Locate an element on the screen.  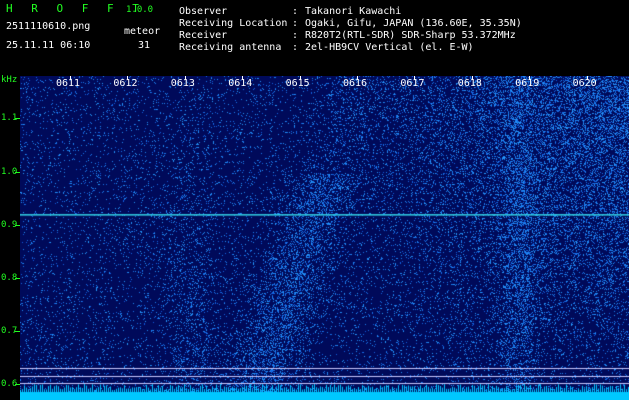
x-tick-label: 0616 is located at coordinates (355, 83).